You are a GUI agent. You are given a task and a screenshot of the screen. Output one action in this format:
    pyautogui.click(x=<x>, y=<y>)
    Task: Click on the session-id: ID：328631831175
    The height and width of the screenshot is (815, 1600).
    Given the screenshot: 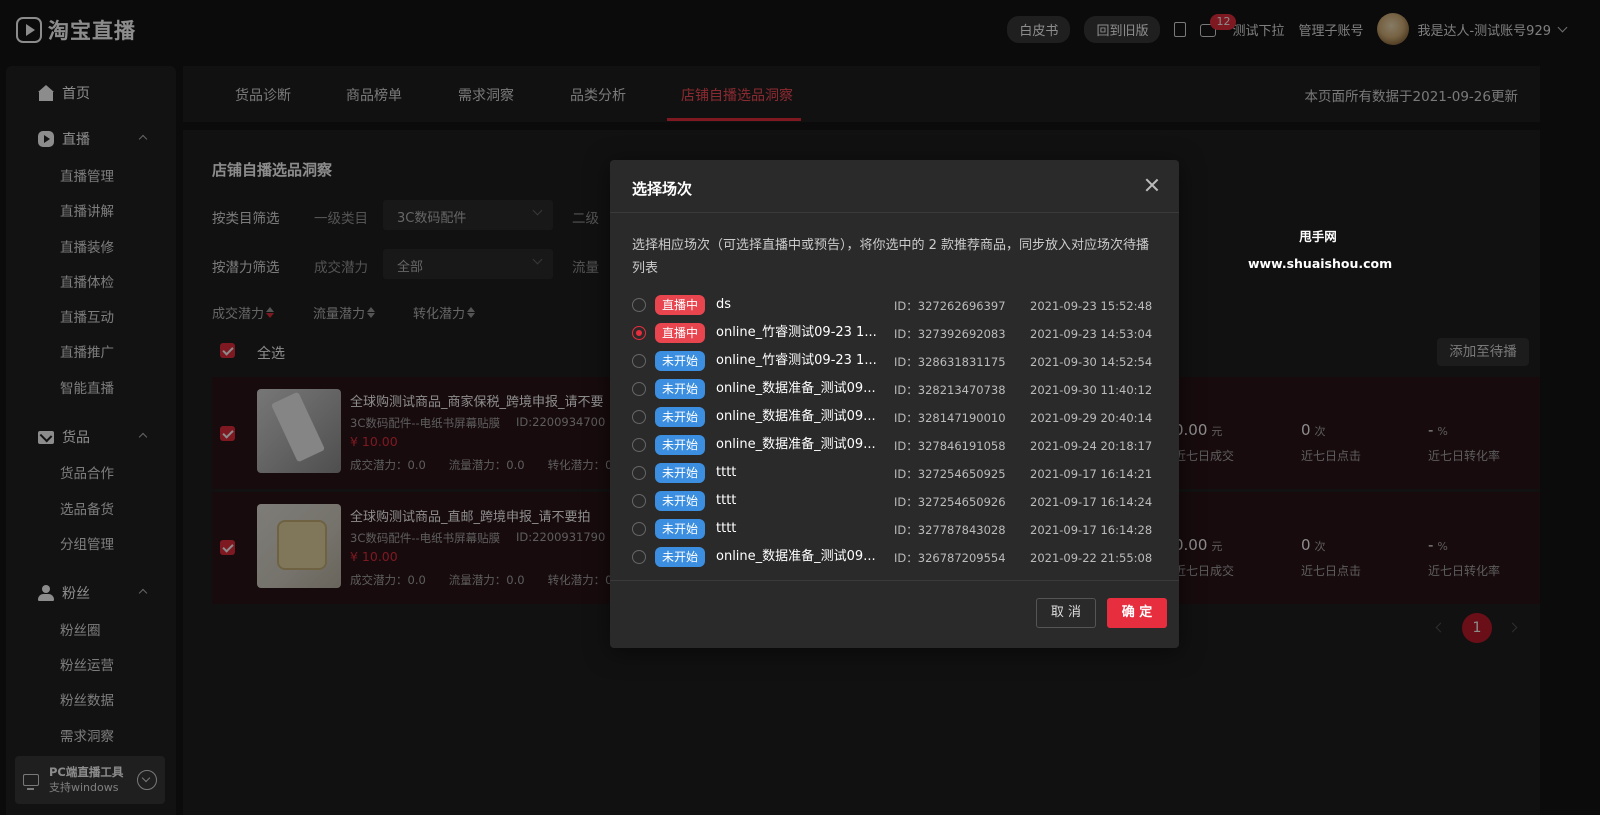 What is the action you would take?
    pyautogui.click(x=950, y=362)
    